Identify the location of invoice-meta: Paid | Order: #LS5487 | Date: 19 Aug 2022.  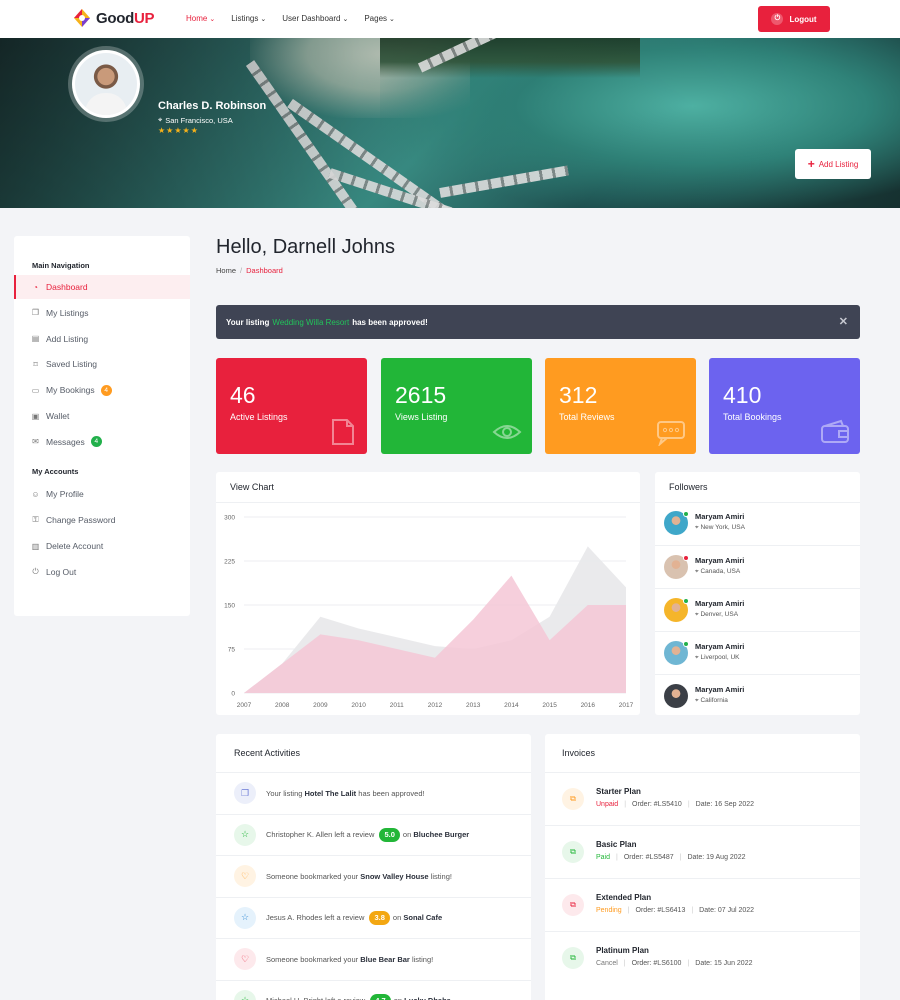
(670, 857).